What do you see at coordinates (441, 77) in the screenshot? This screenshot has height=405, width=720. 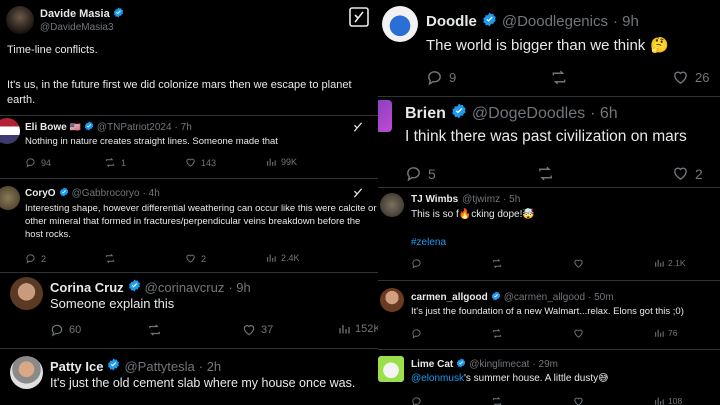 I see `reply-button: 9` at bounding box center [441, 77].